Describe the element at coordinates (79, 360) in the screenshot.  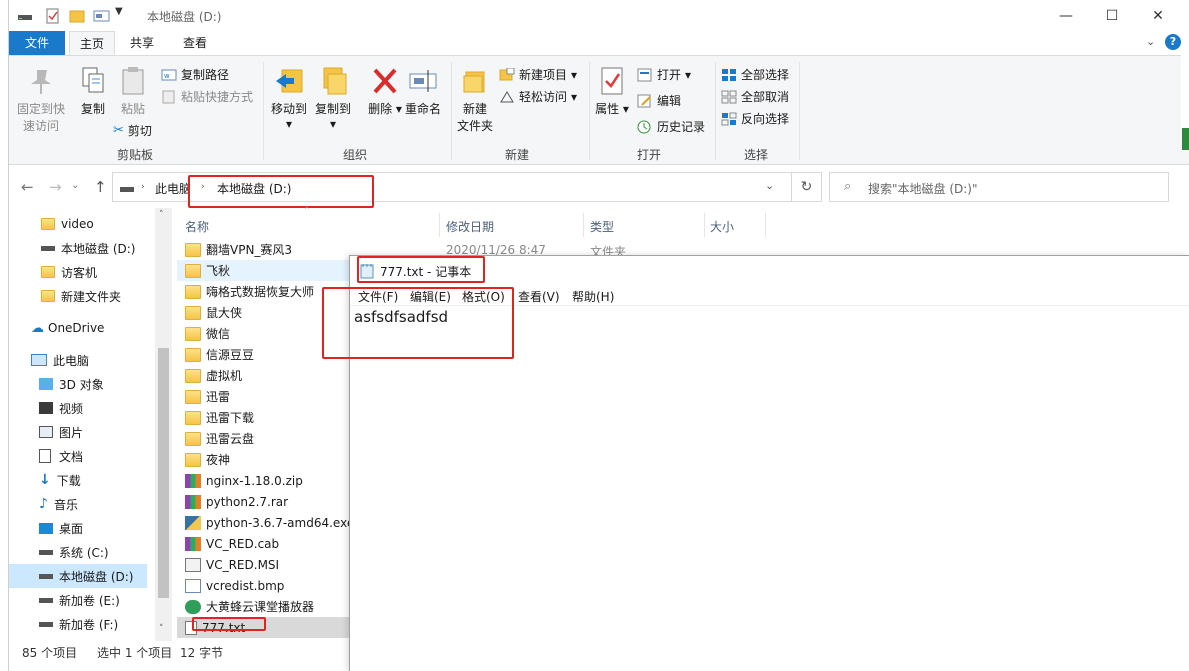
I see `sidebar-item-this-pc: 此电脑` at that location.